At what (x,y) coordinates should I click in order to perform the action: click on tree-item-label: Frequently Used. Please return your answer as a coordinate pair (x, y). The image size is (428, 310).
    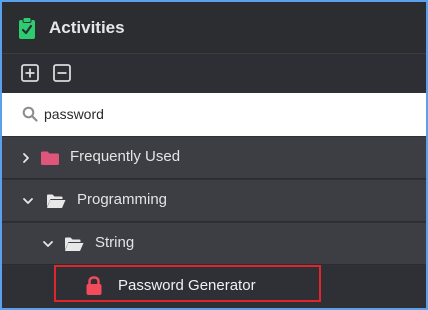
    Looking at the image, I should click on (125, 156).